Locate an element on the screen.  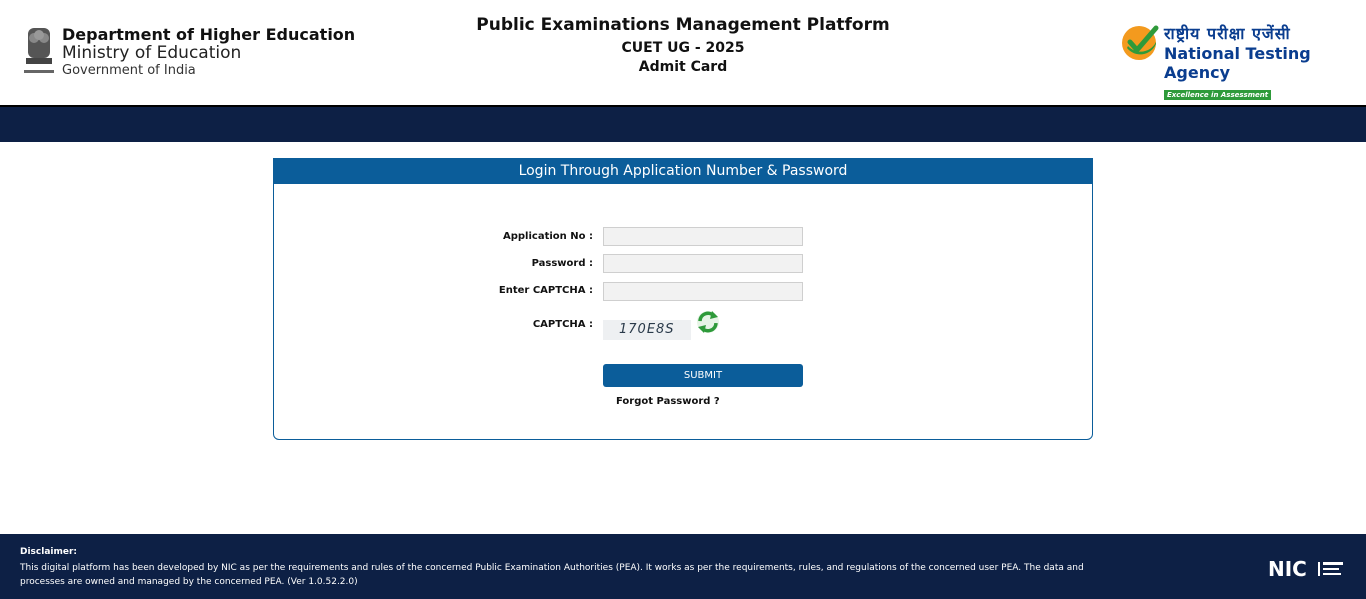
platform-title: Public Examinations Management Platform is located at coordinates (683, 25).